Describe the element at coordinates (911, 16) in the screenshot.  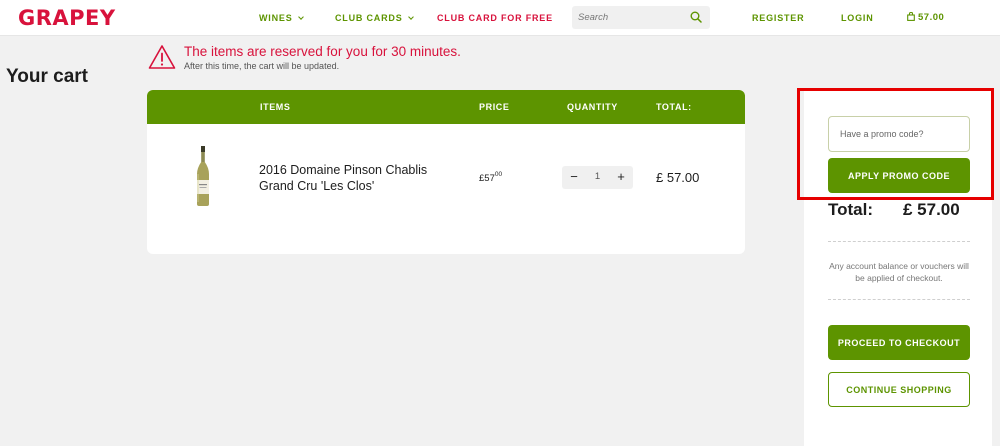
I see `shopping-bag-icon` at that location.